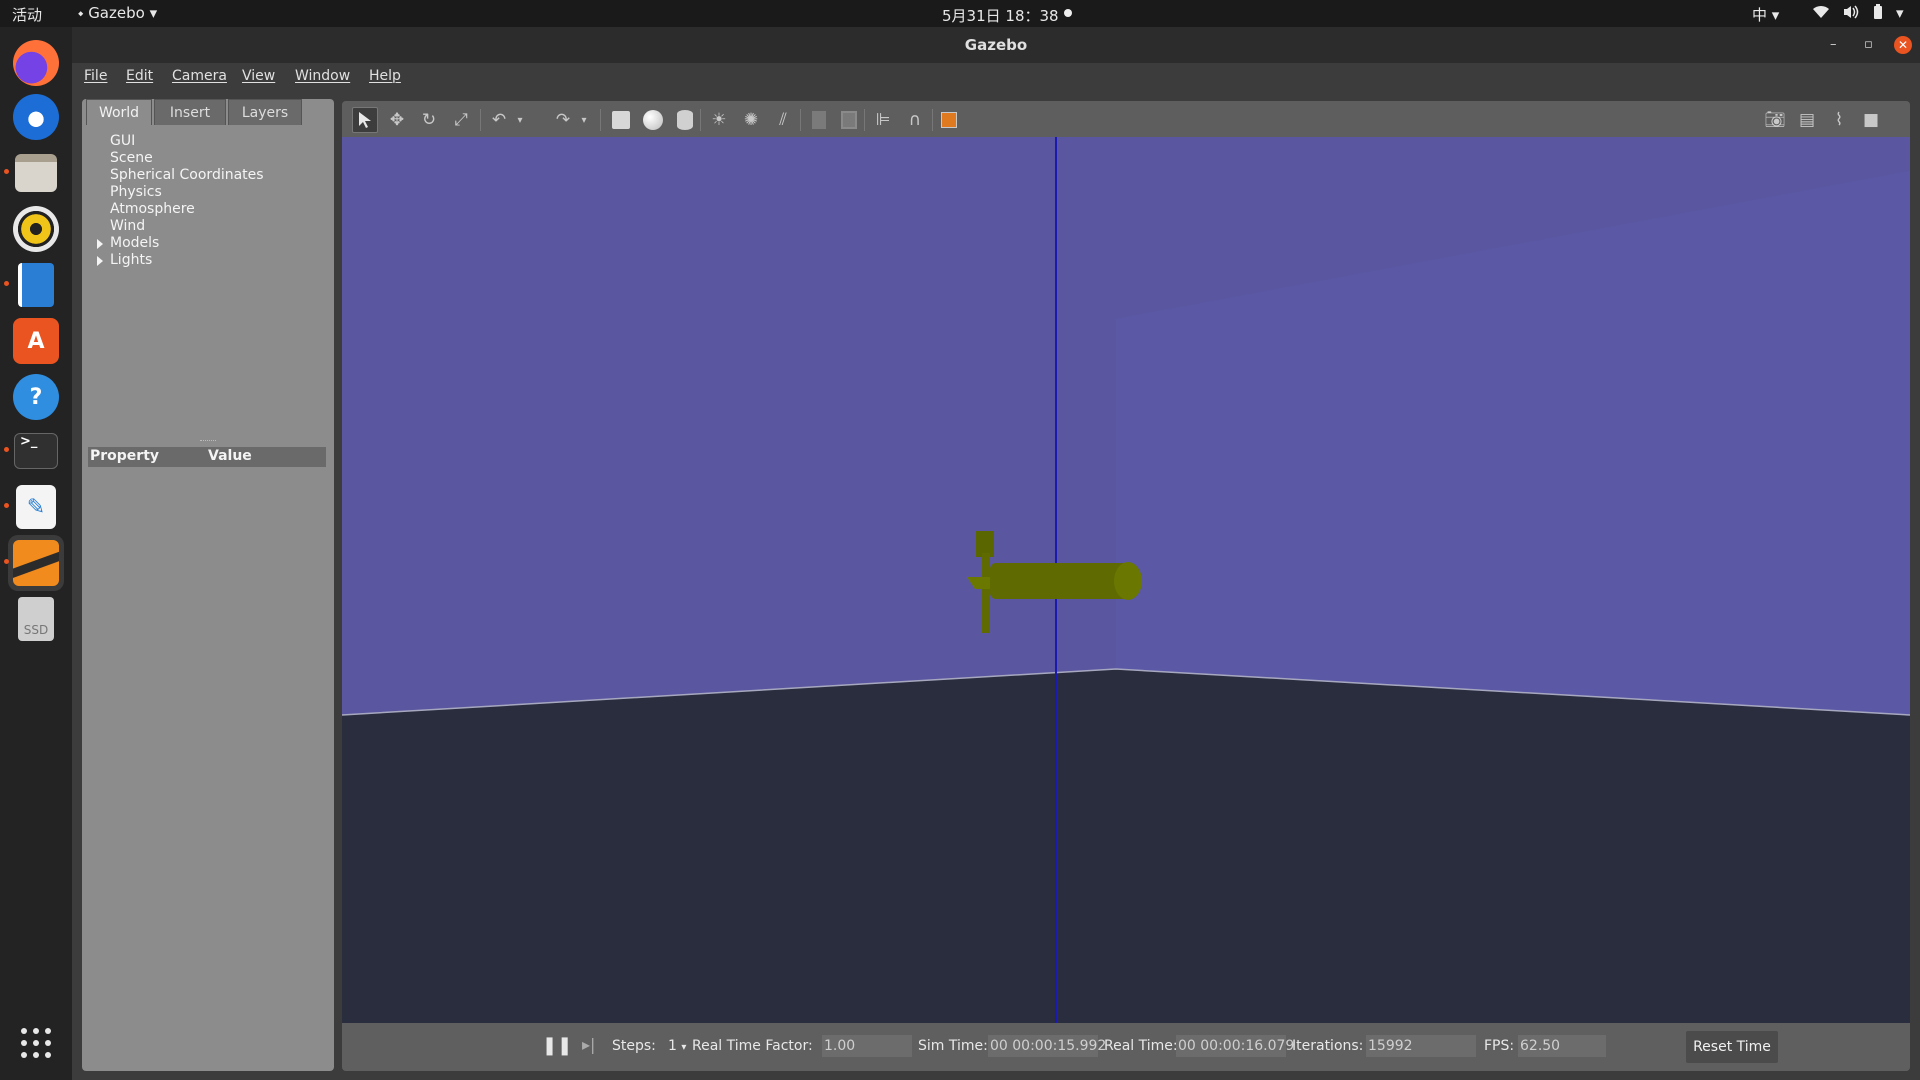 This screenshot has width=1920, height=1080. What do you see at coordinates (34, 507) in the screenshot?
I see `dock-text-editor: ✎` at bounding box center [34, 507].